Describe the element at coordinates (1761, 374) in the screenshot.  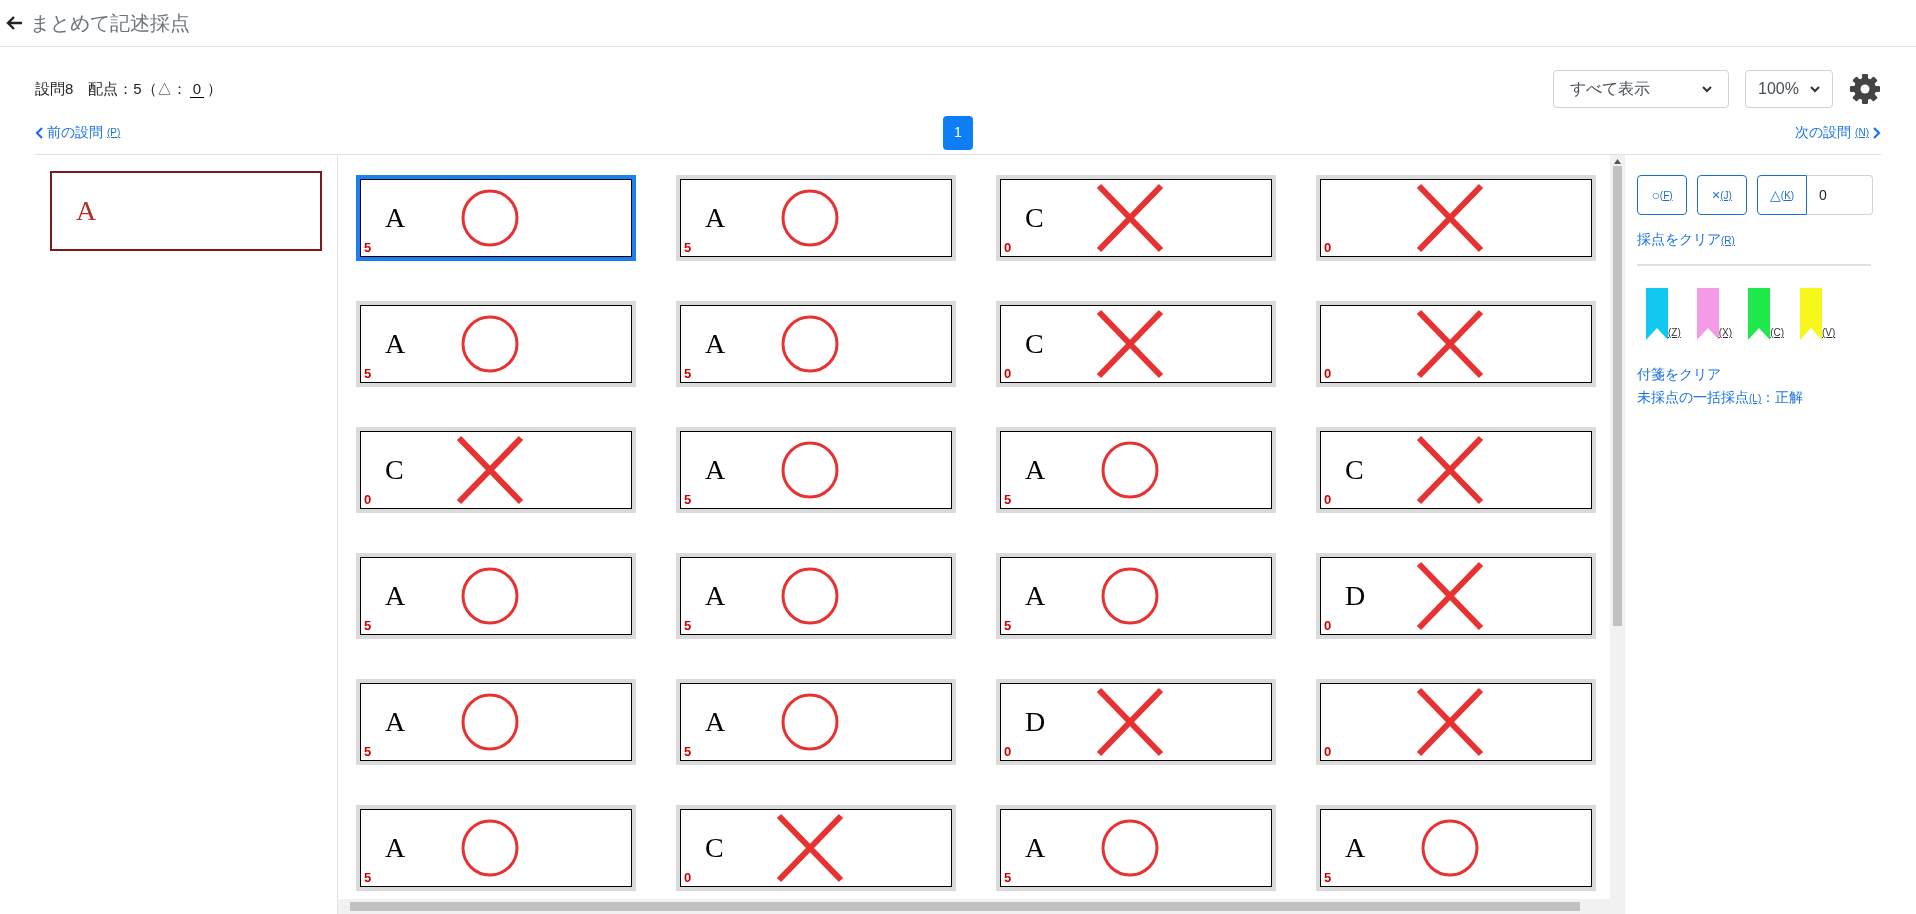
I see `clear-tags-link: 付箋をクリア` at that location.